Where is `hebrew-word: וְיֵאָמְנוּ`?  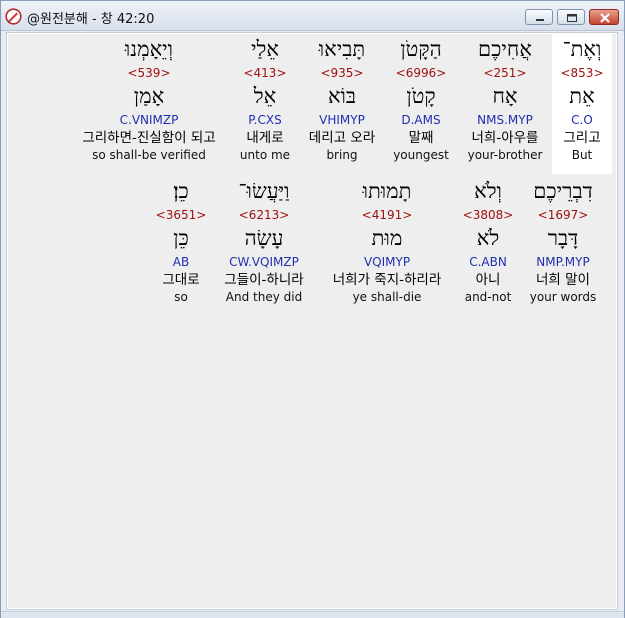 hebrew-word: וְיֵאָמְנוּ is located at coordinates (149, 49).